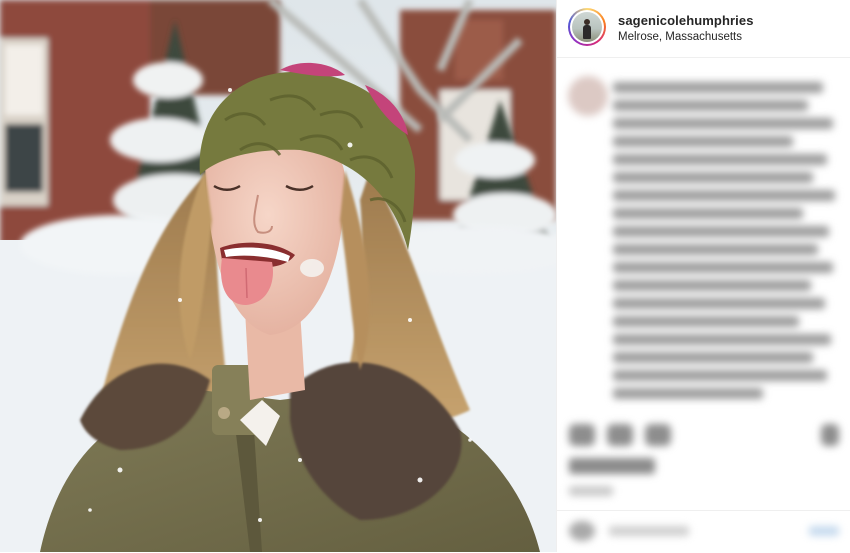 The width and height of the screenshot is (850, 553). What do you see at coordinates (704, 438) in the screenshot?
I see `action-bar` at bounding box center [704, 438].